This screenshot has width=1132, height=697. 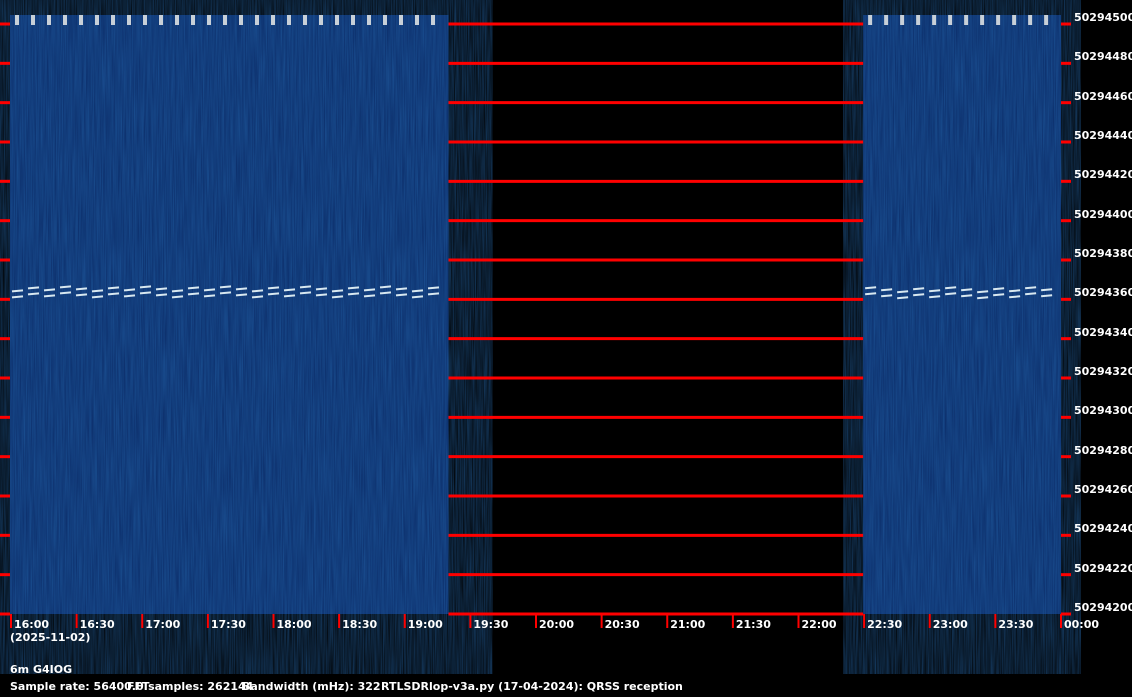 What do you see at coordinates (163, 624) in the screenshot?
I see `x-tick-label: 17:00` at bounding box center [163, 624].